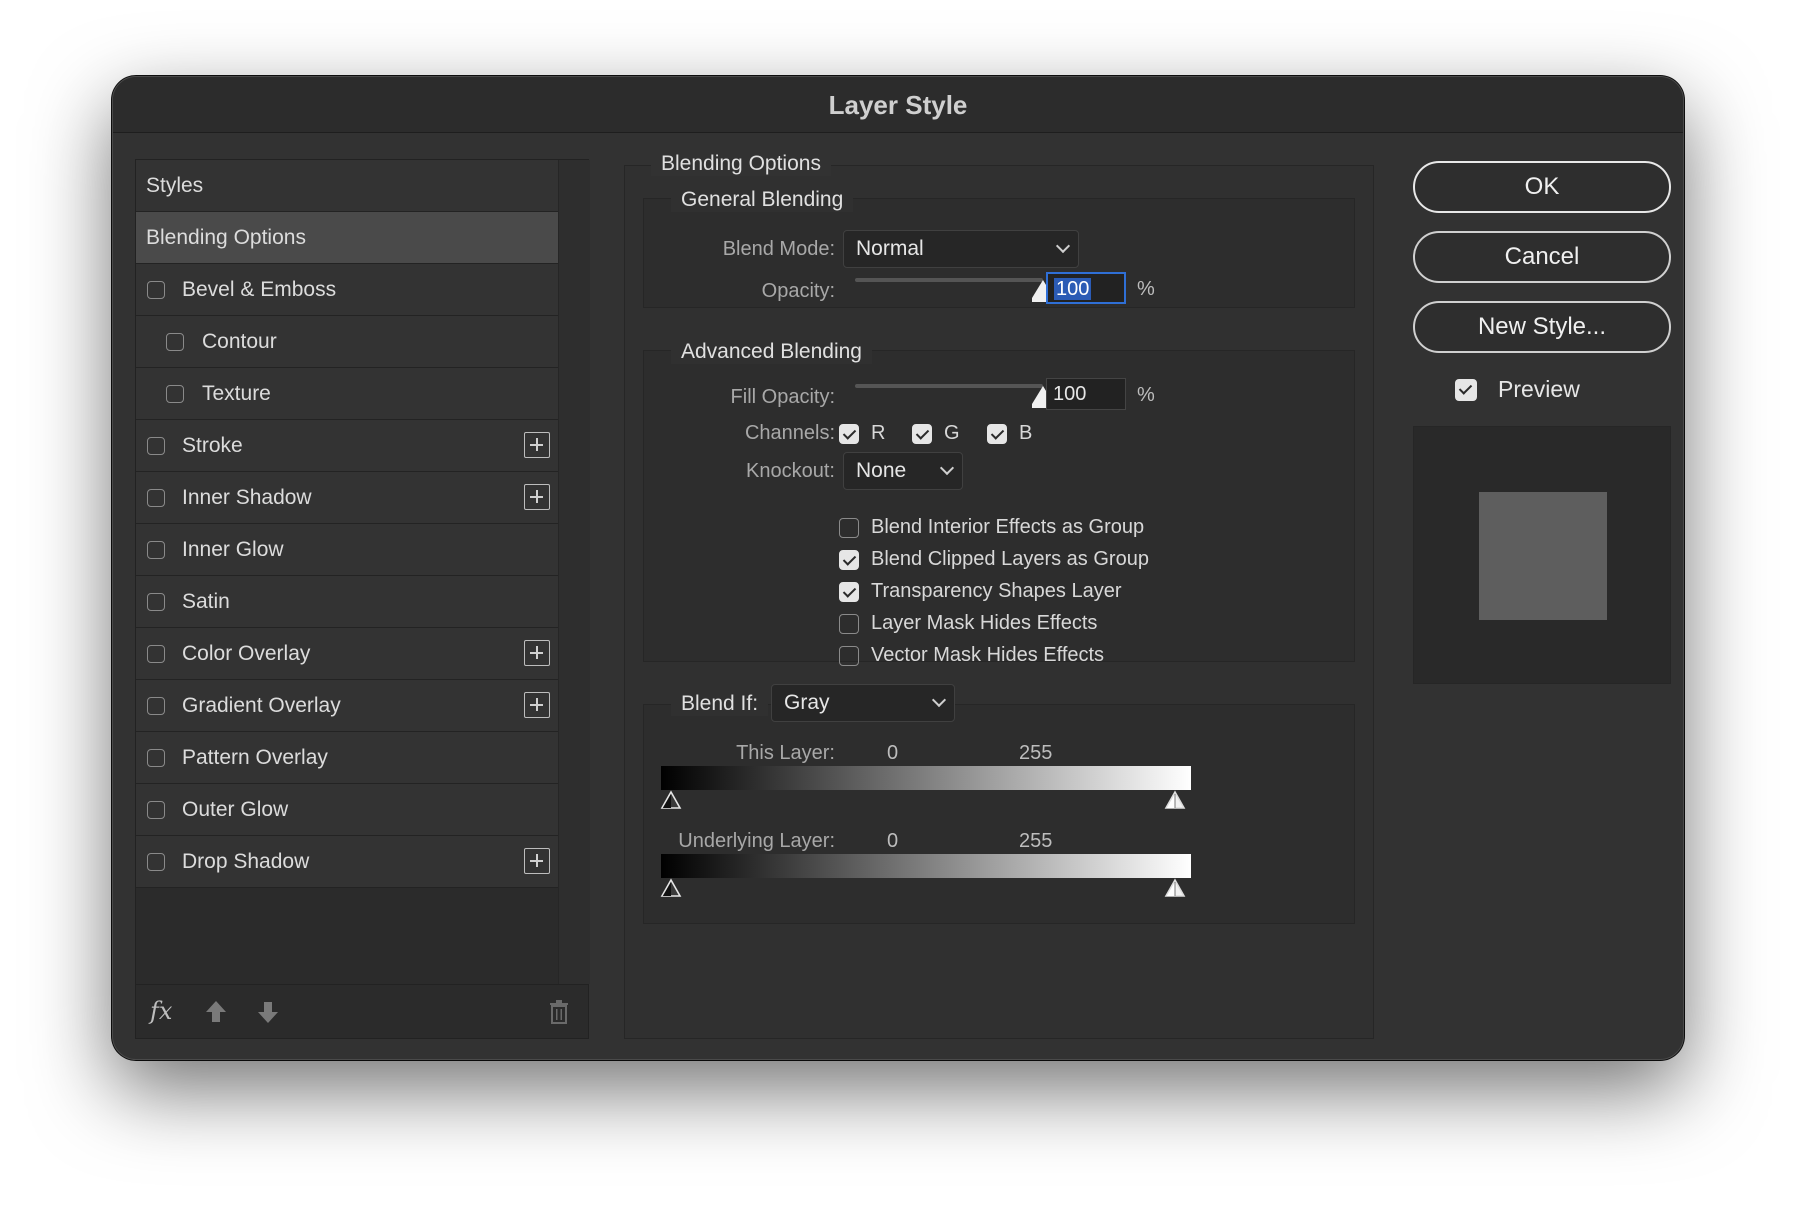 The width and height of the screenshot is (1796, 1208). I want to click on preview-area, so click(1542, 555).